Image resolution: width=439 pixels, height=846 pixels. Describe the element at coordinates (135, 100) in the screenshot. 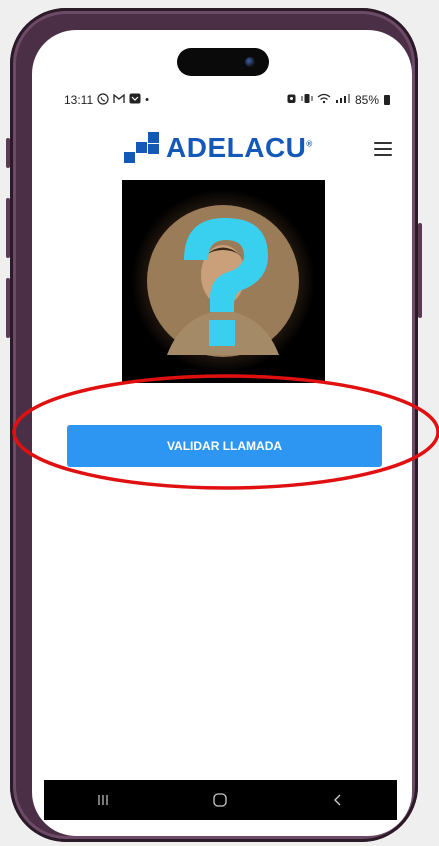

I see `outlook-icon` at that location.